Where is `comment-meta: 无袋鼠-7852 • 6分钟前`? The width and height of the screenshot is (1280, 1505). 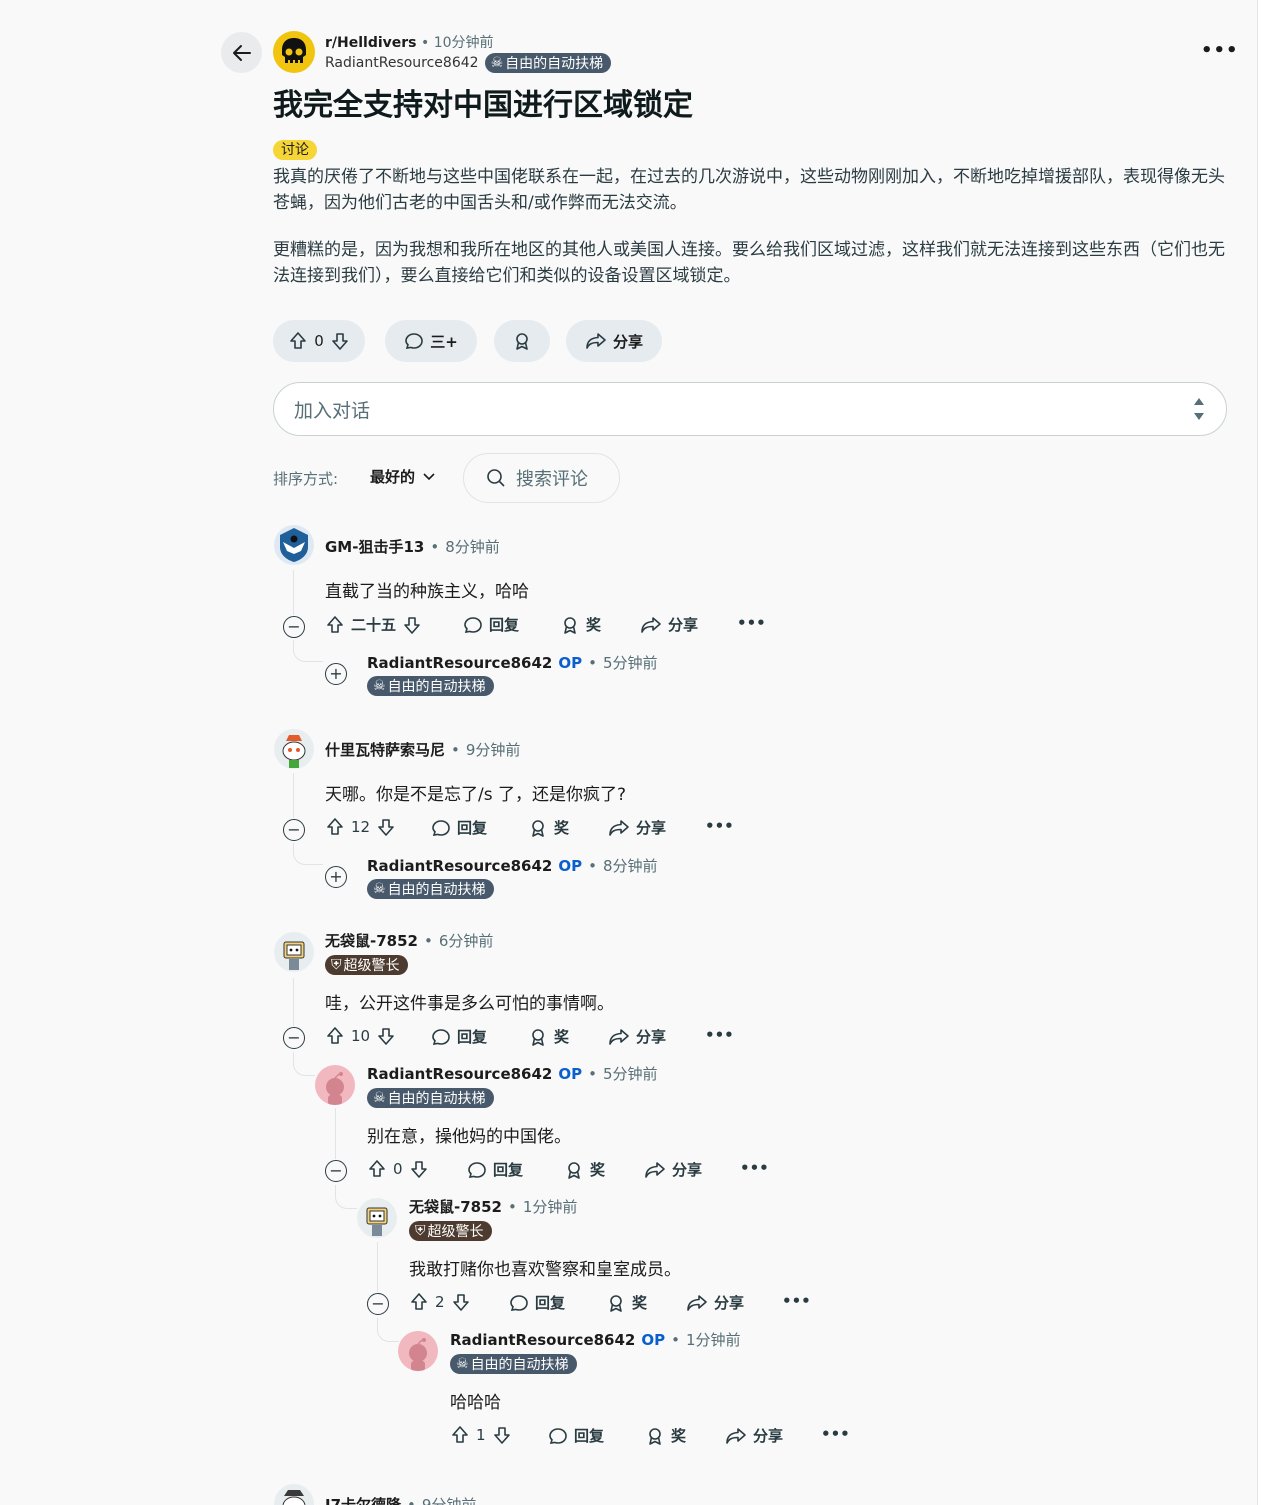
comment-meta: 无袋鼠-7852 • 6分钟前 is located at coordinates (409, 940).